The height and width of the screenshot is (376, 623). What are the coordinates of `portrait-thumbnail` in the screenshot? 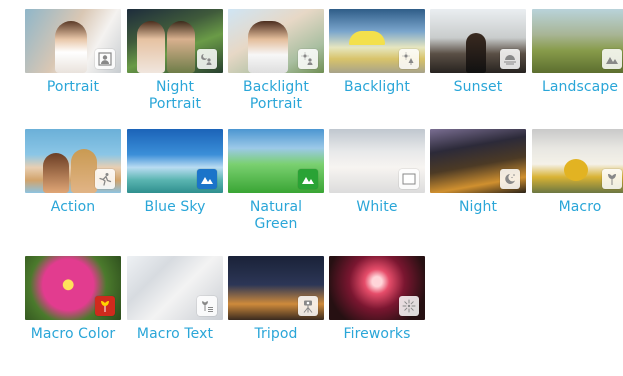 It's located at (73, 41).